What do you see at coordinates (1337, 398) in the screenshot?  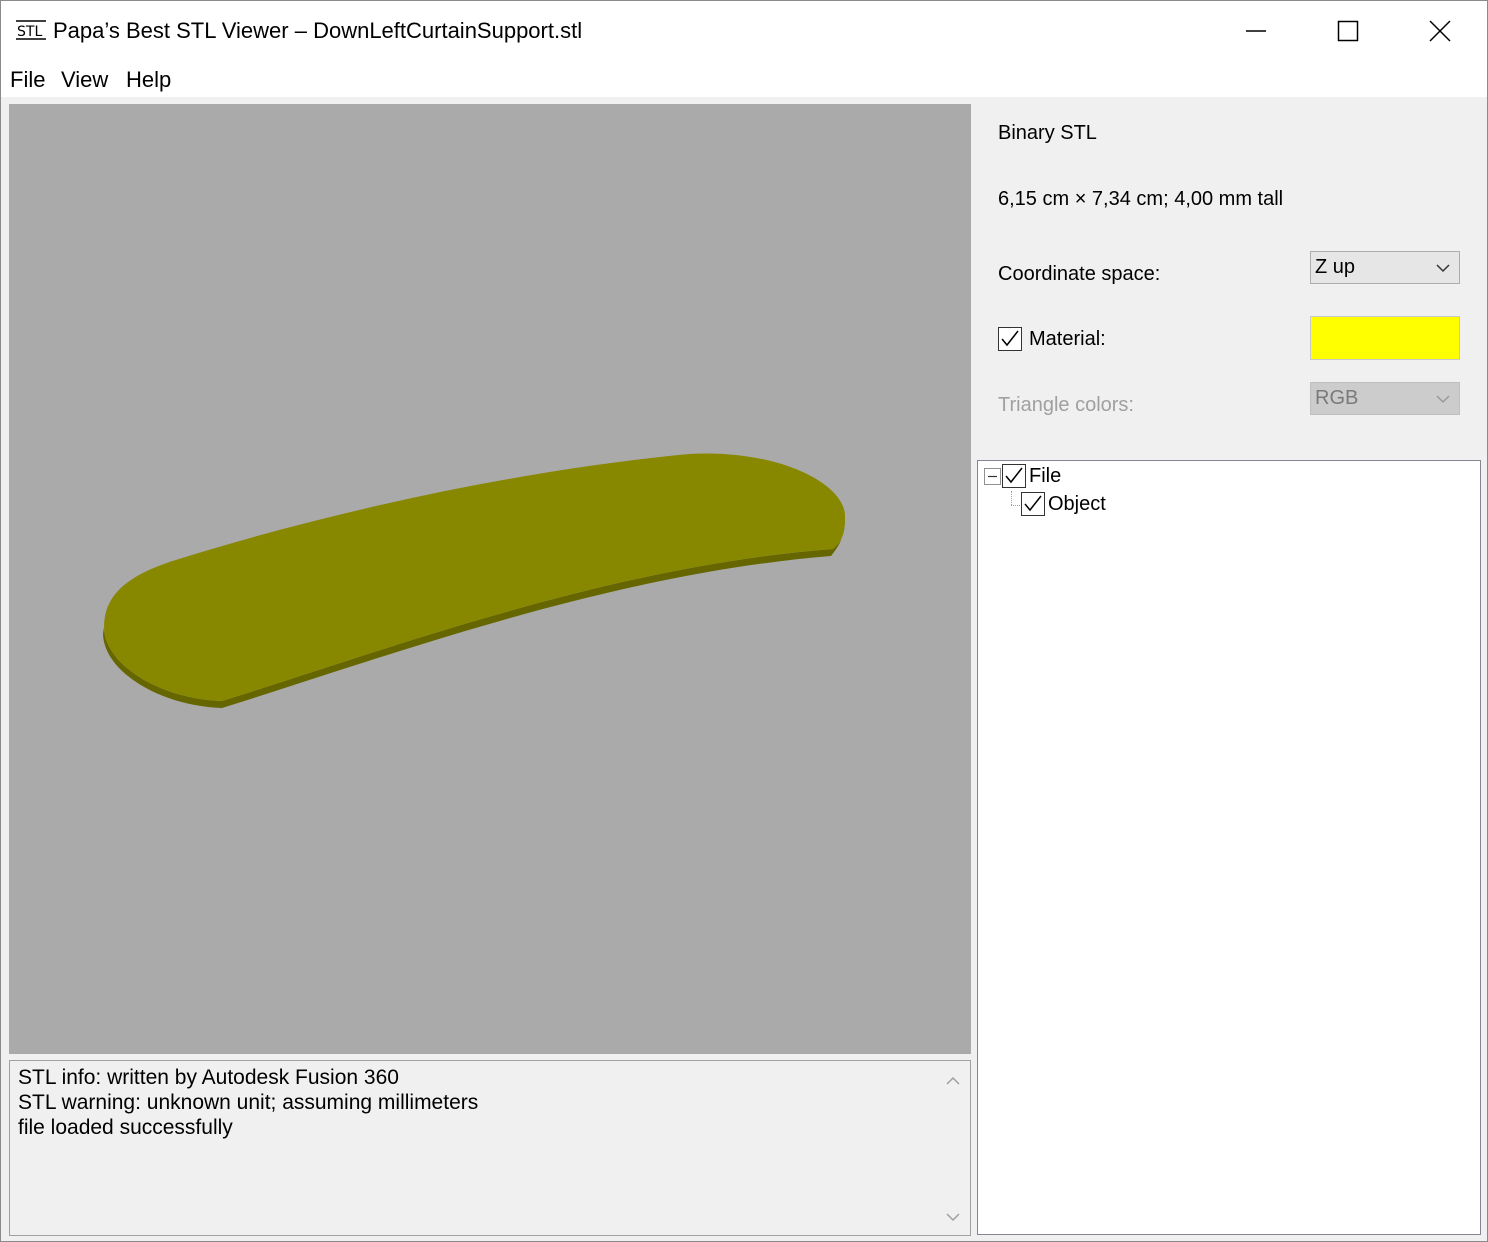 I see `triangle-colors-value: RGB` at bounding box center [1337, 398].